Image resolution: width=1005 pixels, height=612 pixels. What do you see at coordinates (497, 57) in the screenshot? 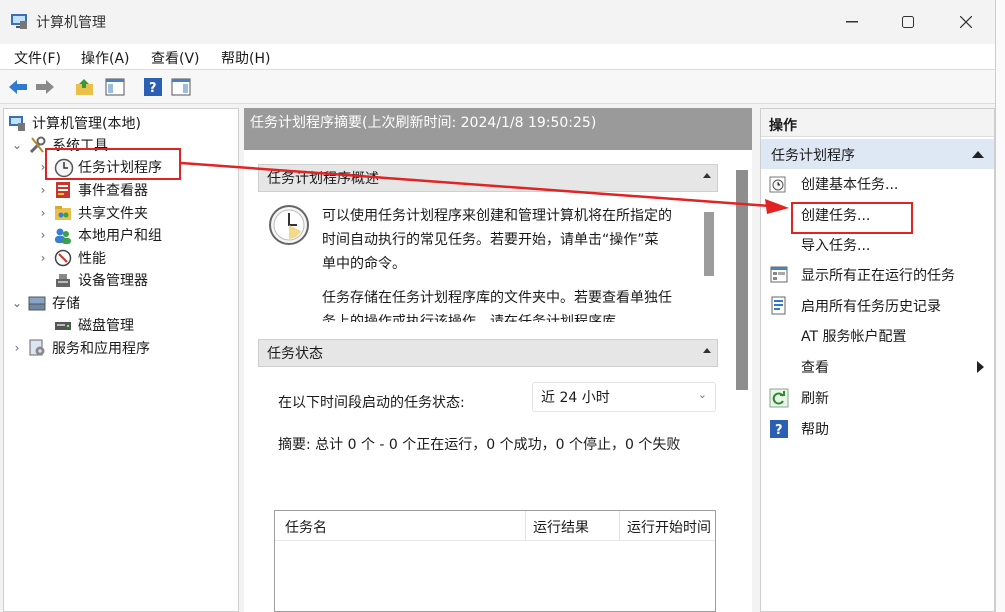
I see `menu-bar: 文件(F) 操作(A) 查看(V) 帮助(H)` at bounding box center [497, 57].